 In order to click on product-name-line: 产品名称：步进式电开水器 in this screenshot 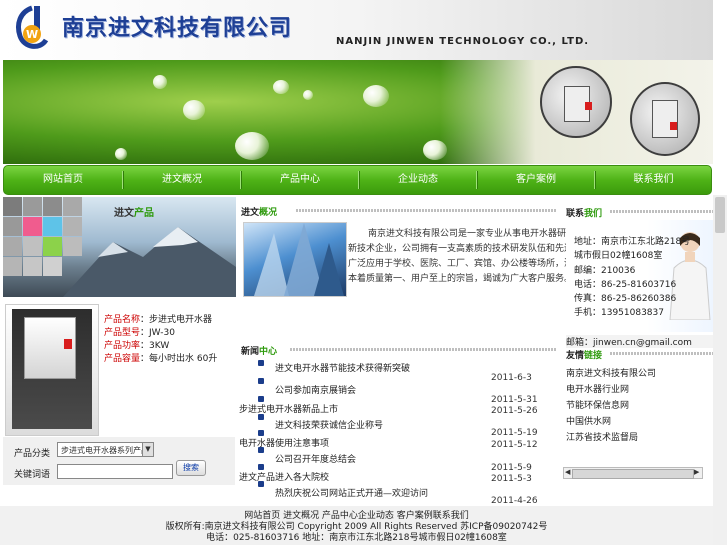, I will do `click(158, 320)`.